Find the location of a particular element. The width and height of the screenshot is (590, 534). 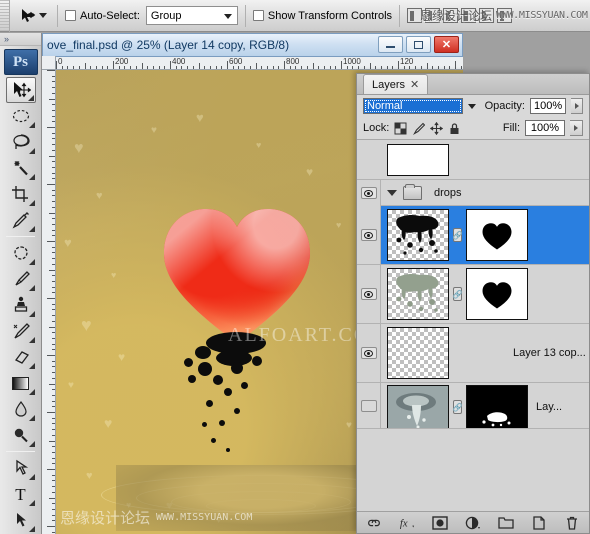

layer-group-row-drops: drops is located at coordinates (473, 193).